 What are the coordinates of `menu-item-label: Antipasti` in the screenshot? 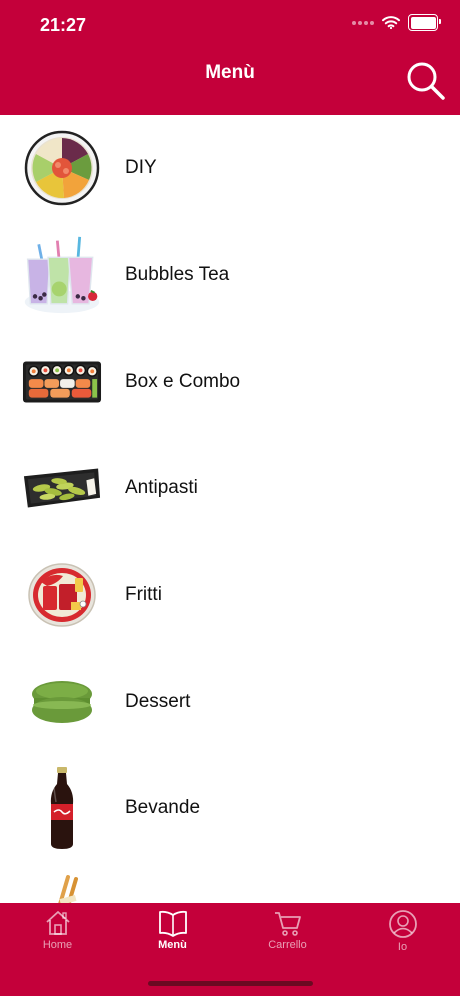 It's located at (161, 488).